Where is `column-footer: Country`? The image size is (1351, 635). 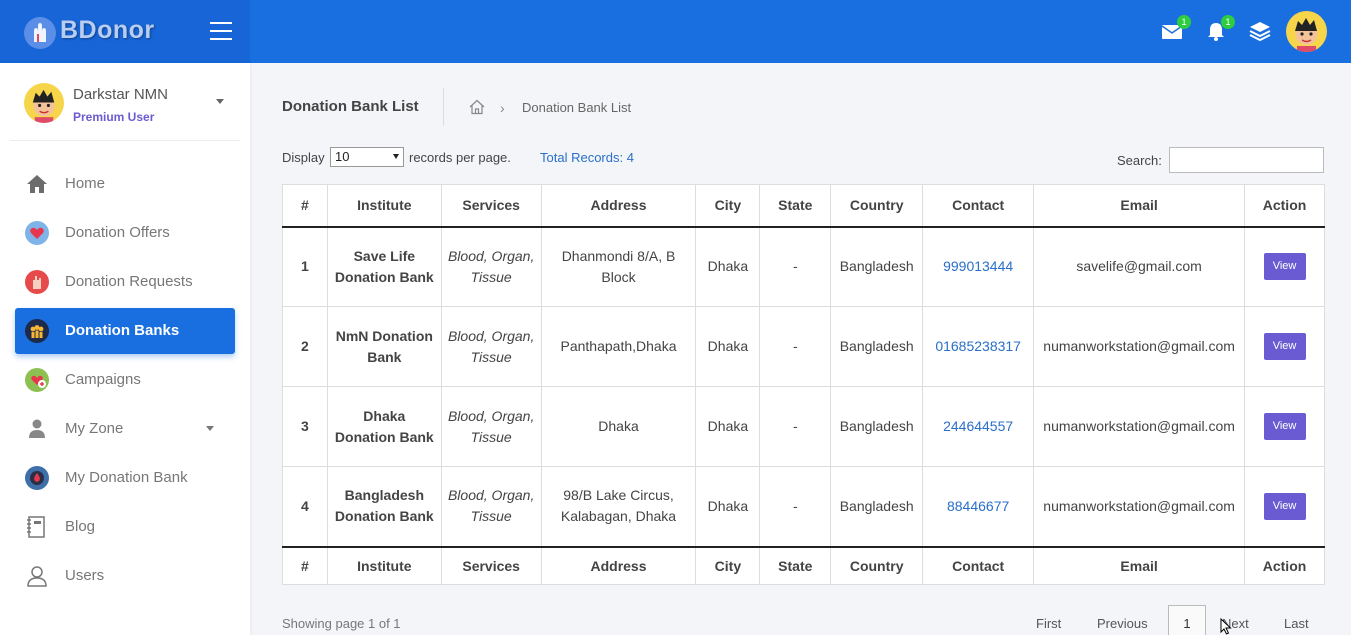
column-footer: Country is located at coordinates (877, 565).